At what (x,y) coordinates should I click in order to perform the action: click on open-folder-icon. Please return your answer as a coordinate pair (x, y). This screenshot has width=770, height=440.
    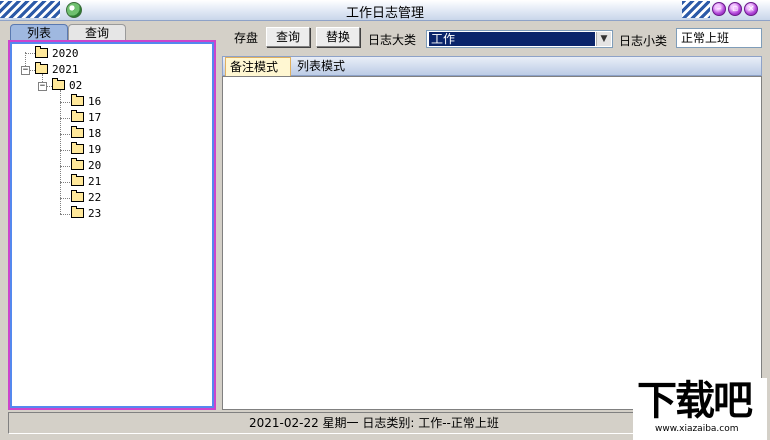
    Looking at the image, I should click on (77, 196).